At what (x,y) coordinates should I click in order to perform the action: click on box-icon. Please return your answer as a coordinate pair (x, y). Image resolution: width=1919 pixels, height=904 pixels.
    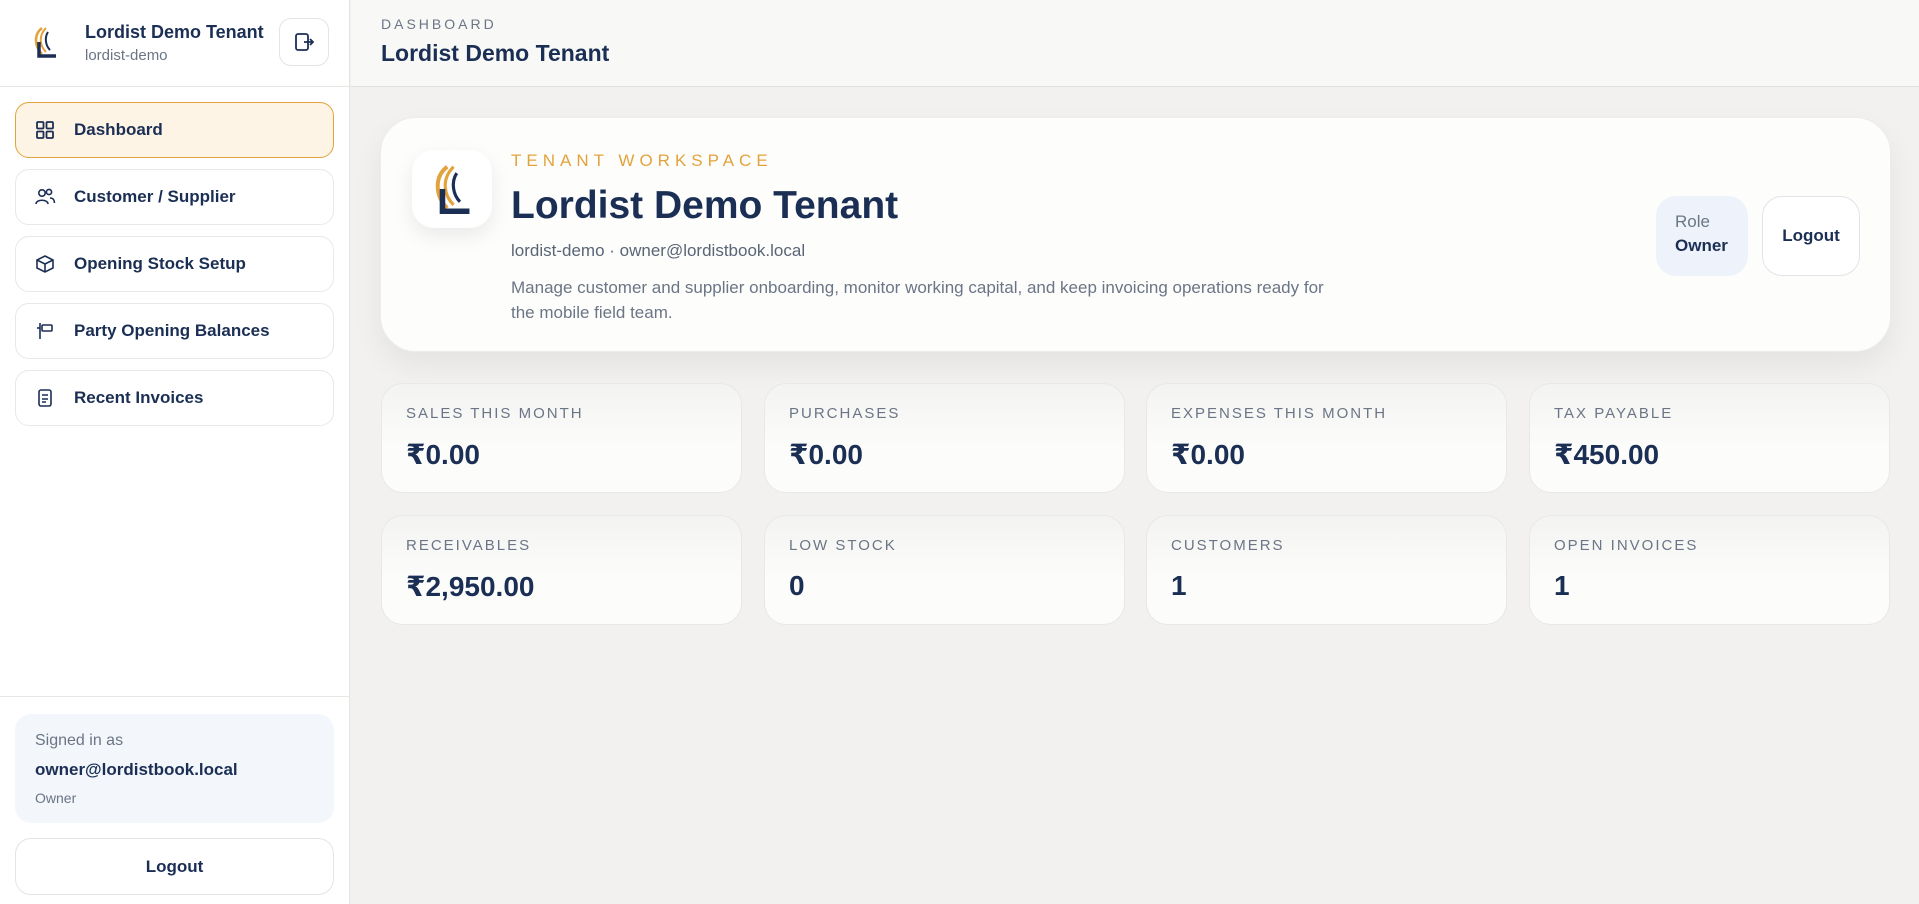
    Looking at the image, I should click on (45, 264).